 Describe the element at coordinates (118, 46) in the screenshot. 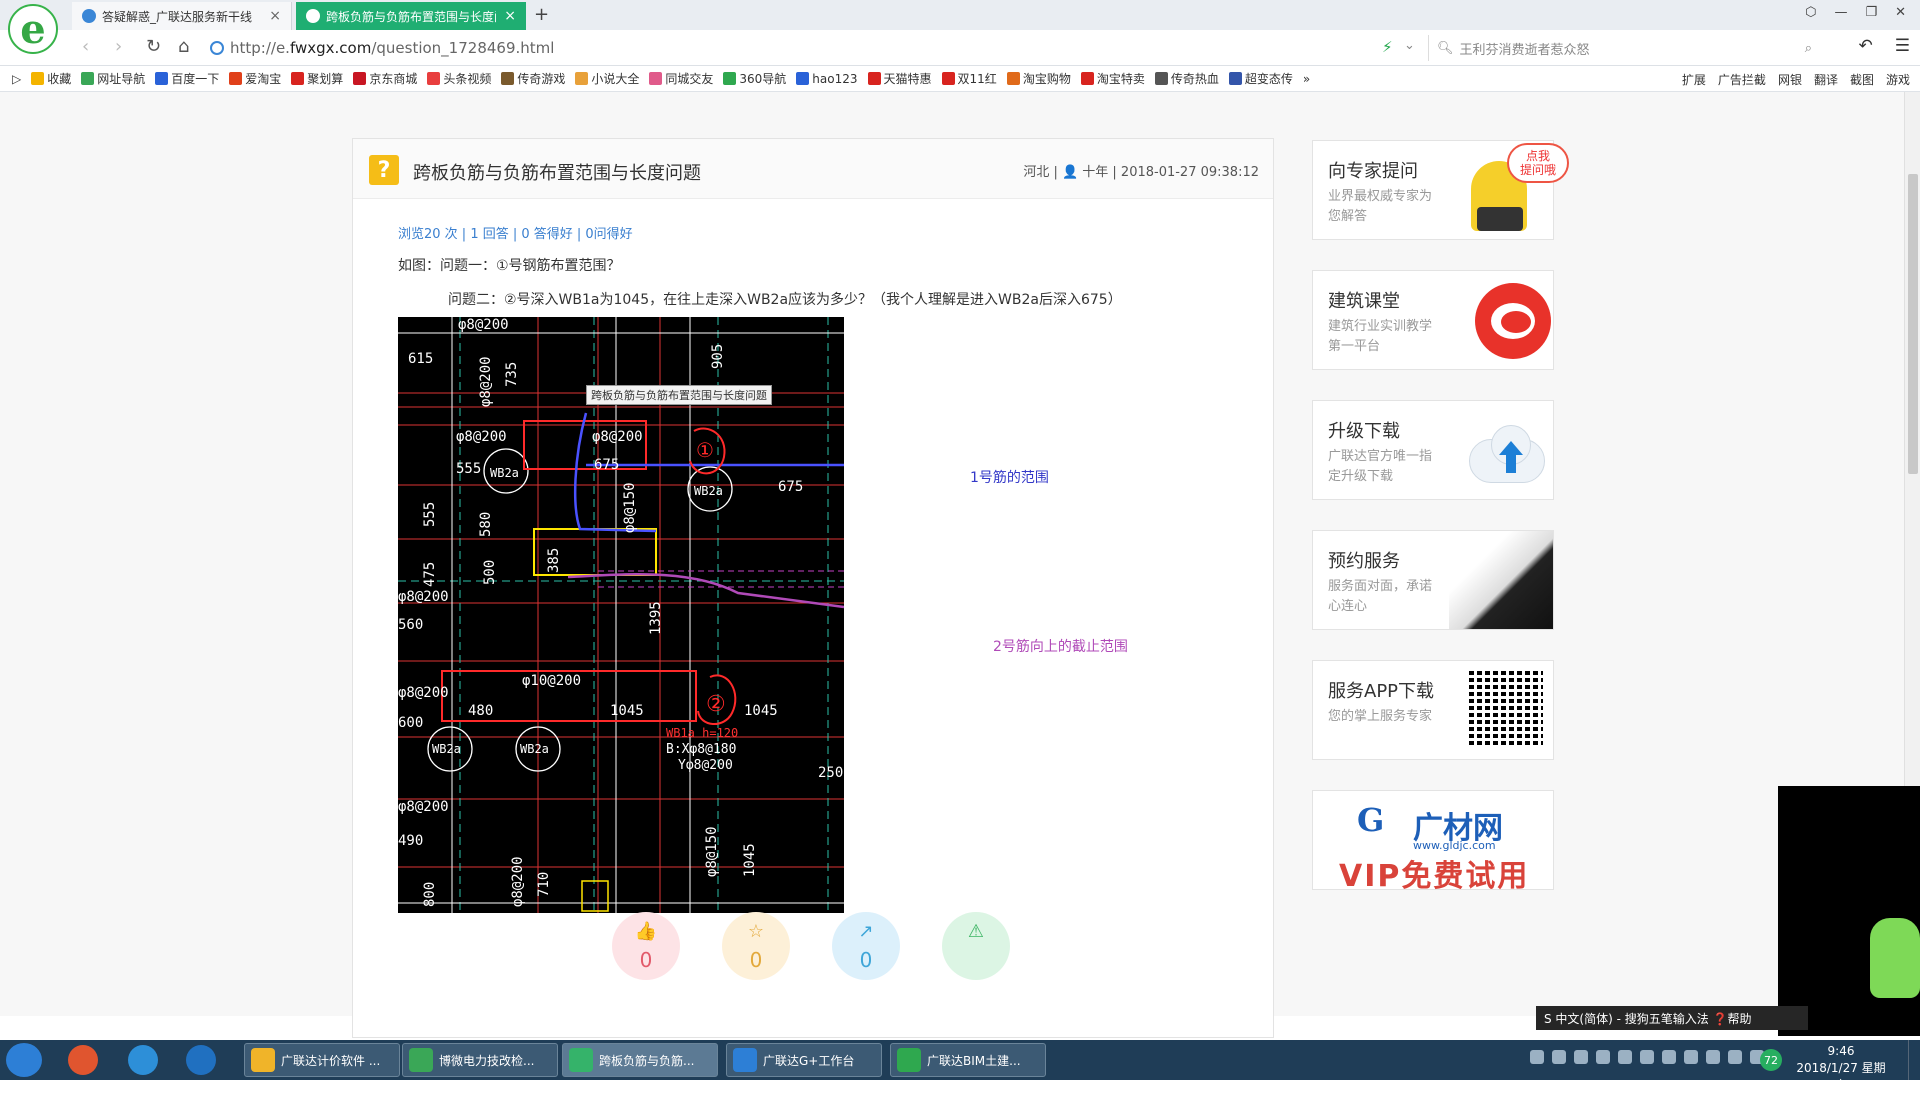

I see `forward-icon: ›` at that location.